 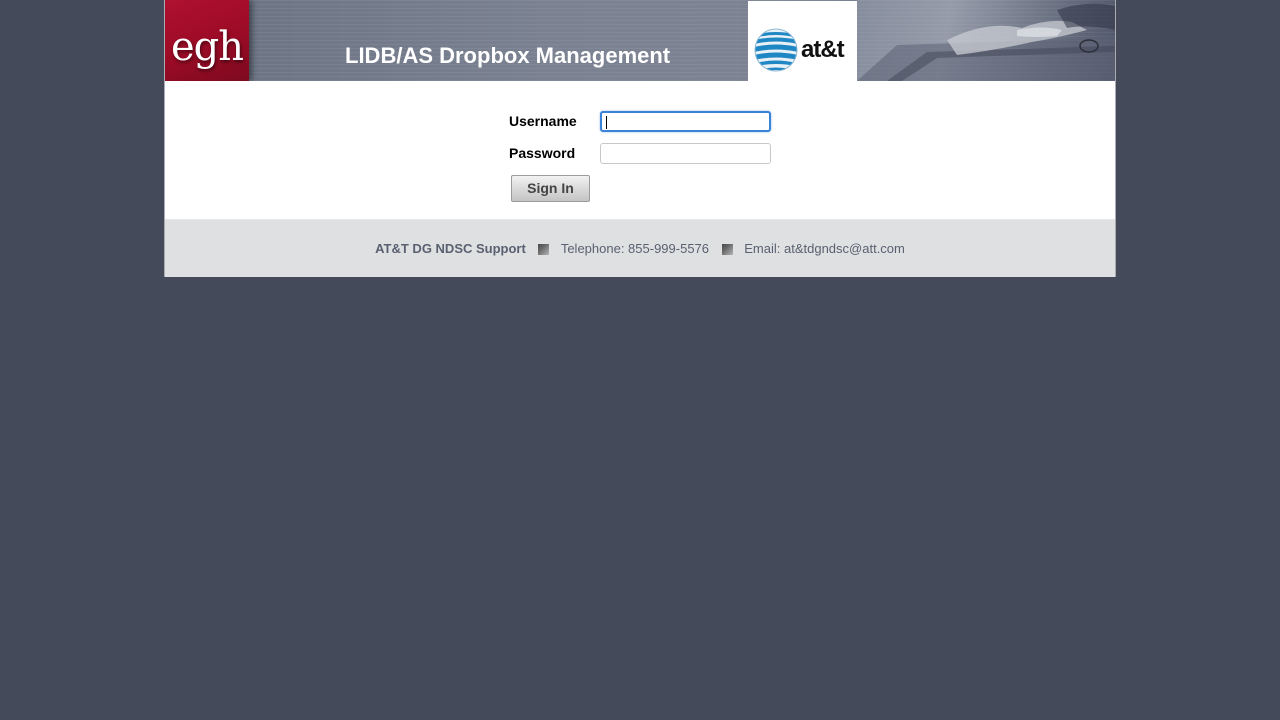 What do you see at coordinates (550, 188) in the screenshot?
I see `sign-in-button: Sign In` at bounding box center [550, 188].